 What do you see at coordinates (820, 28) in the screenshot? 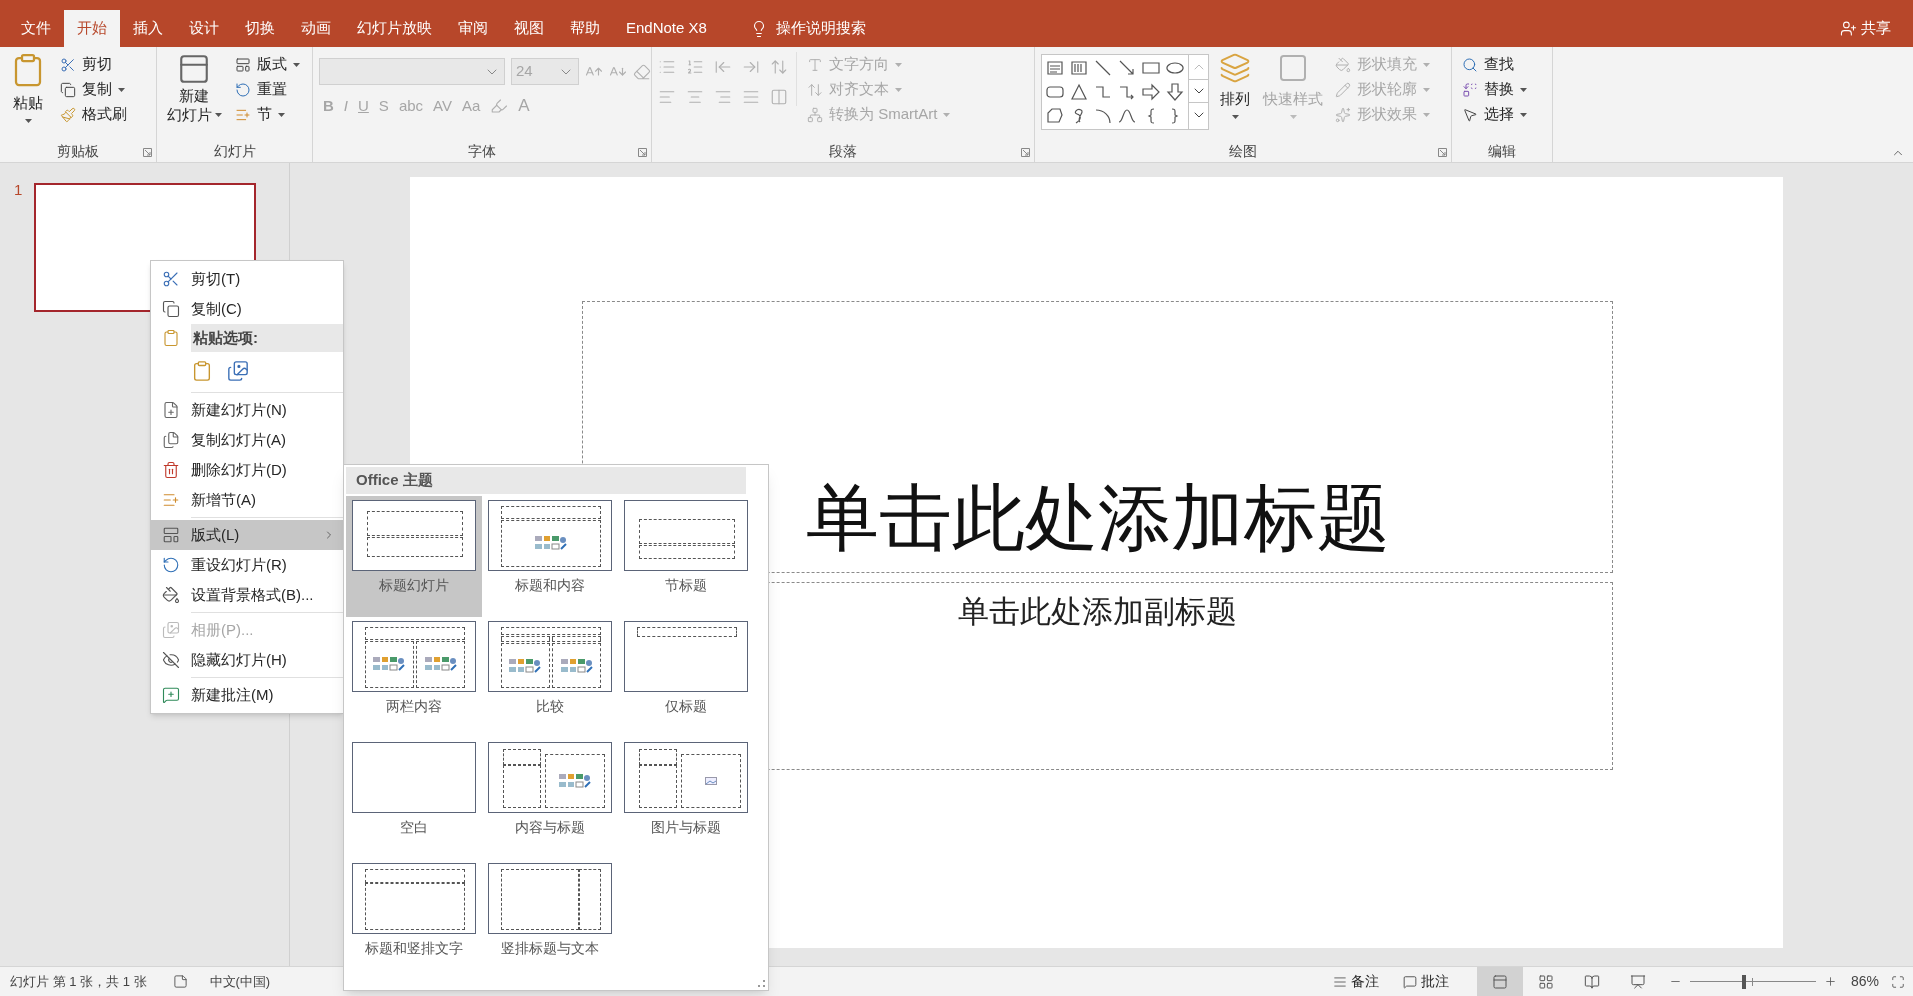
I see `tell-me-search: 操作说明搜索` at bounding box center [820, 28].